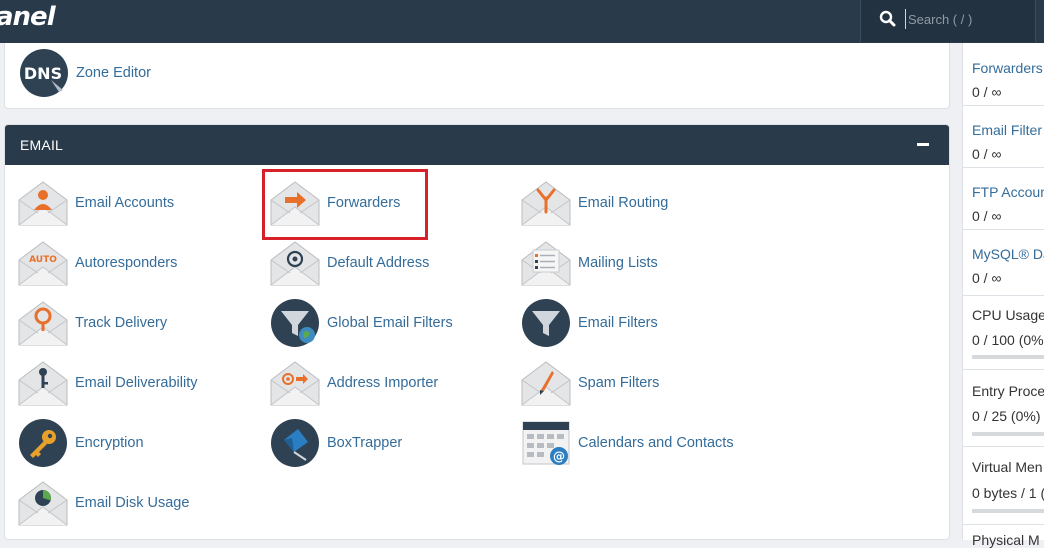 The image size is (1044, 548). What do you see at coordinates (43, 323) in the screenshot?
I see `track-delivery-icon` at bounding box center [43, 323].